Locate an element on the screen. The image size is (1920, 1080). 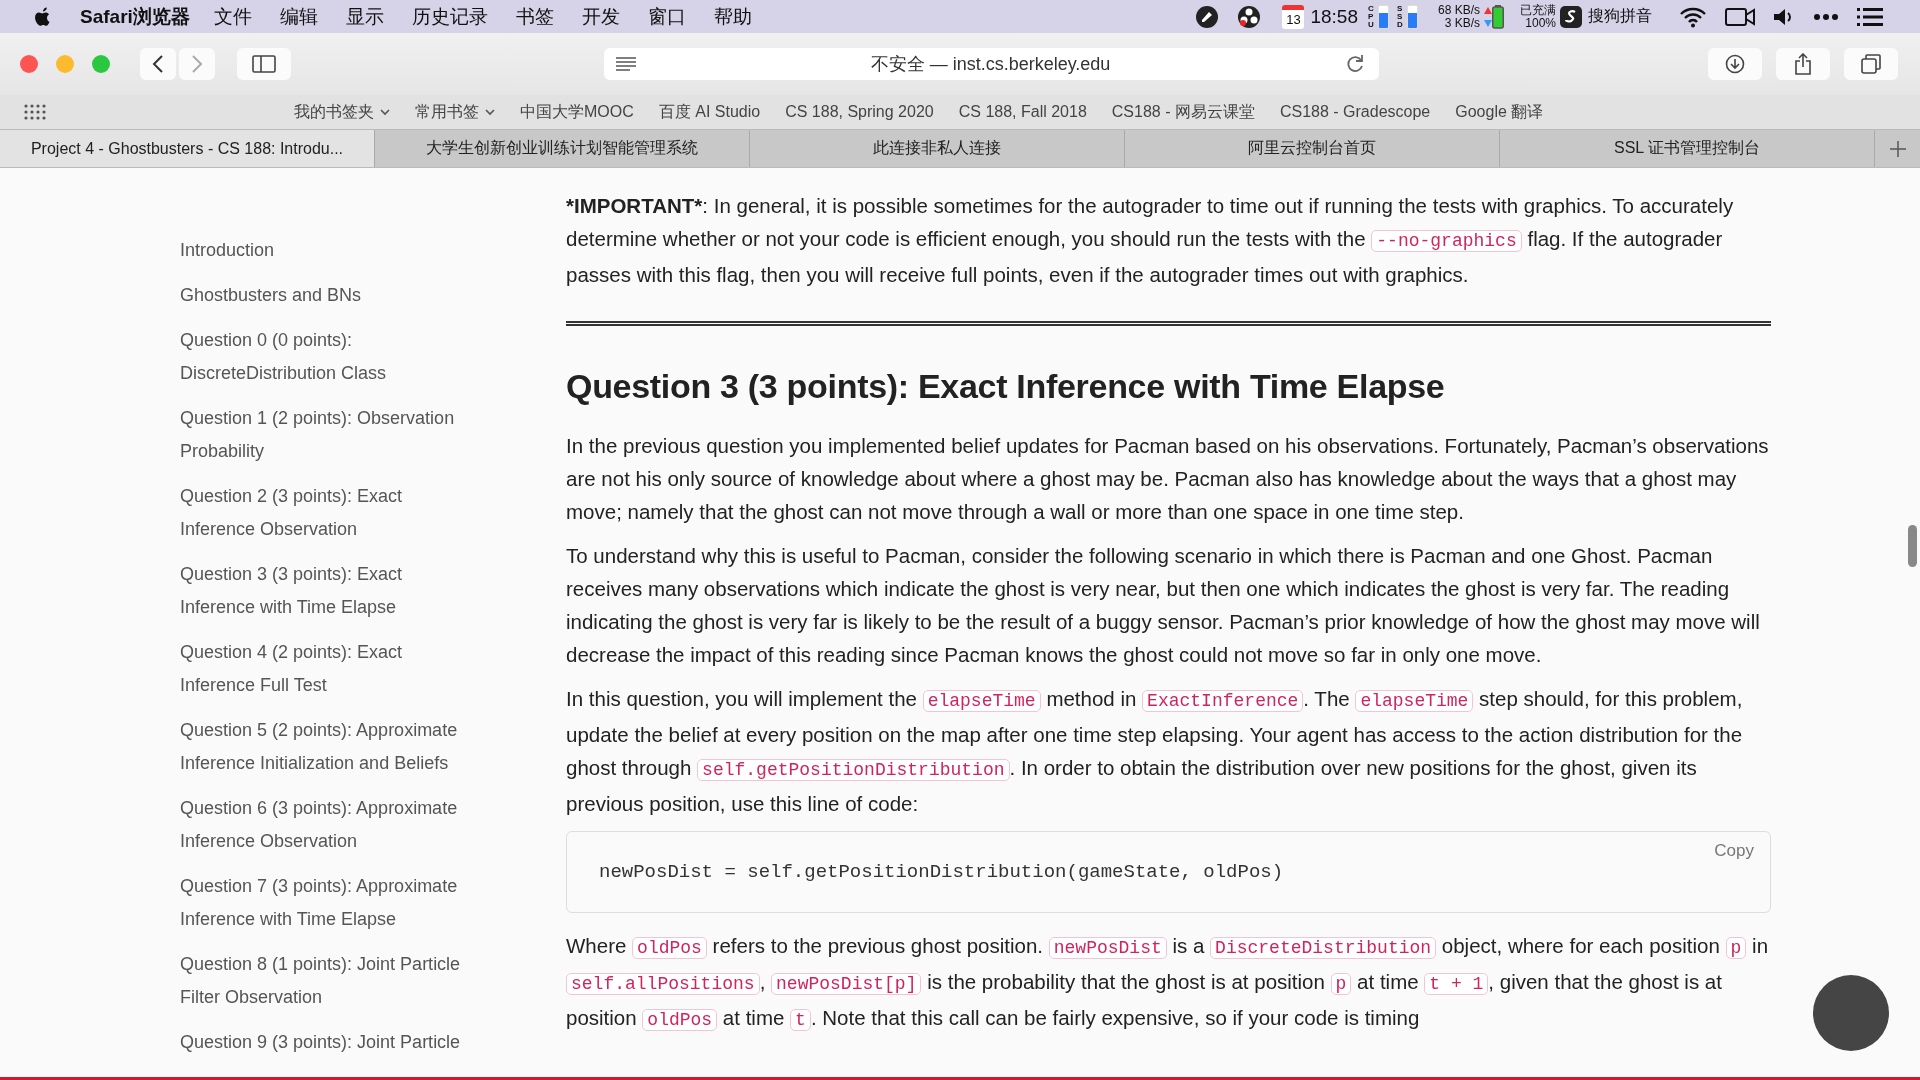
sidebar-link: Question 6 (3 points): Approximate Inference Observation is located at coordinates (324, 825).